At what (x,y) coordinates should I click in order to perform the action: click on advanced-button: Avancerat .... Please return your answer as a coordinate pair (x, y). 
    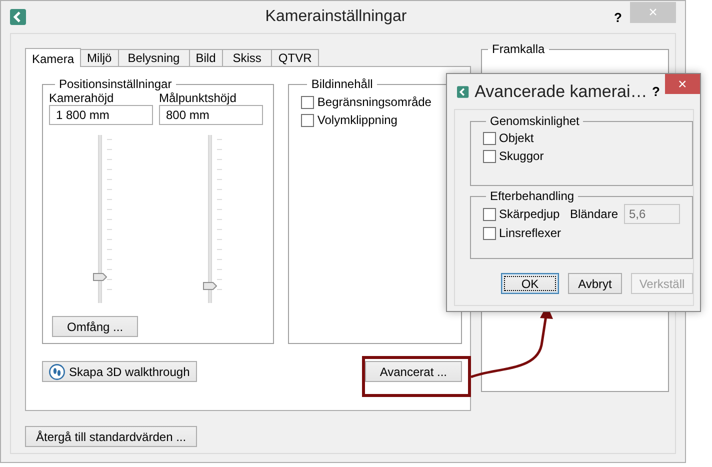
    Looking at the image, I should click on (413, 371).